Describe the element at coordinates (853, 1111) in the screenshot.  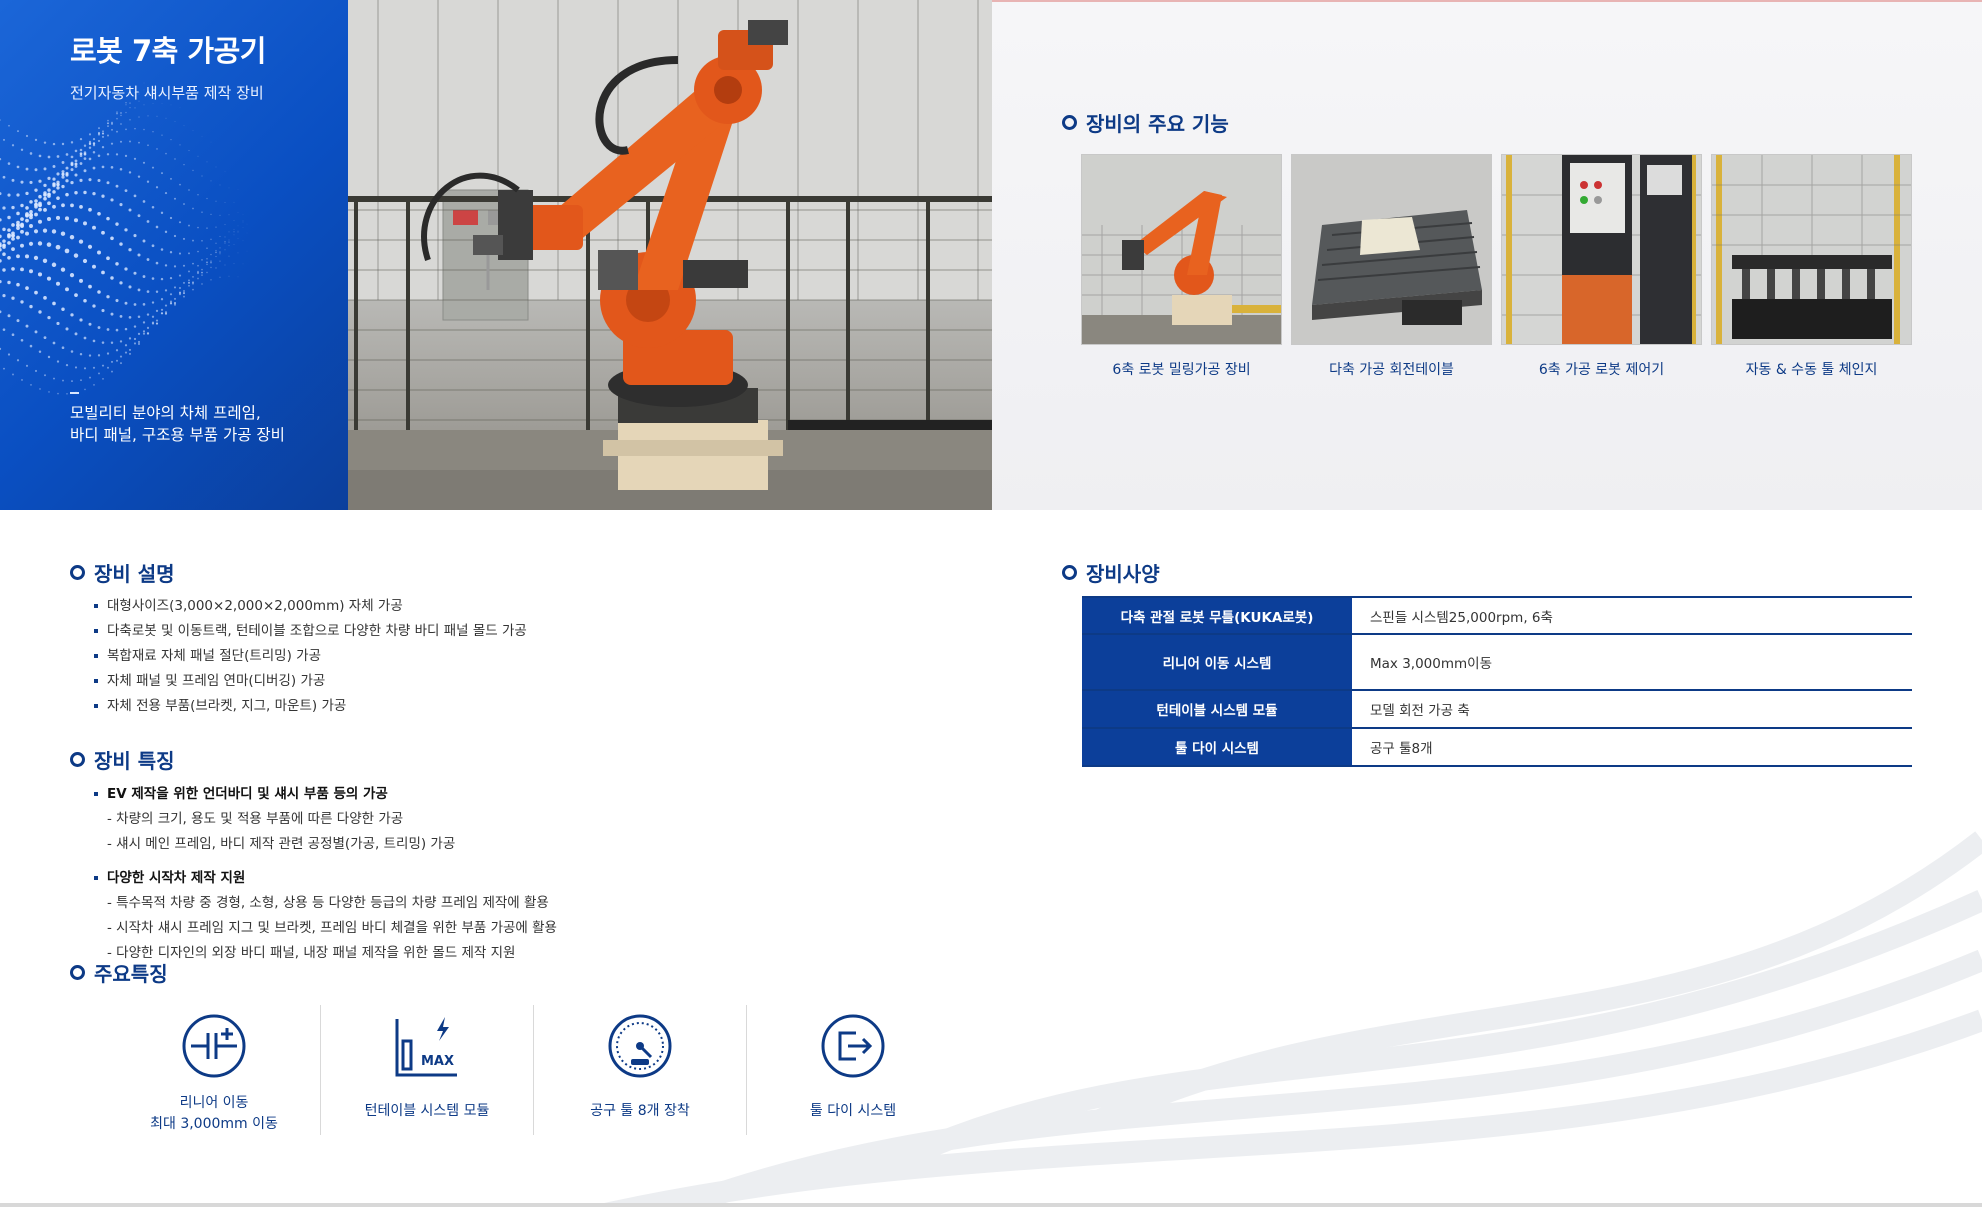
I see `key-feature-label-line1: 툴 다이 시스템` at that location.